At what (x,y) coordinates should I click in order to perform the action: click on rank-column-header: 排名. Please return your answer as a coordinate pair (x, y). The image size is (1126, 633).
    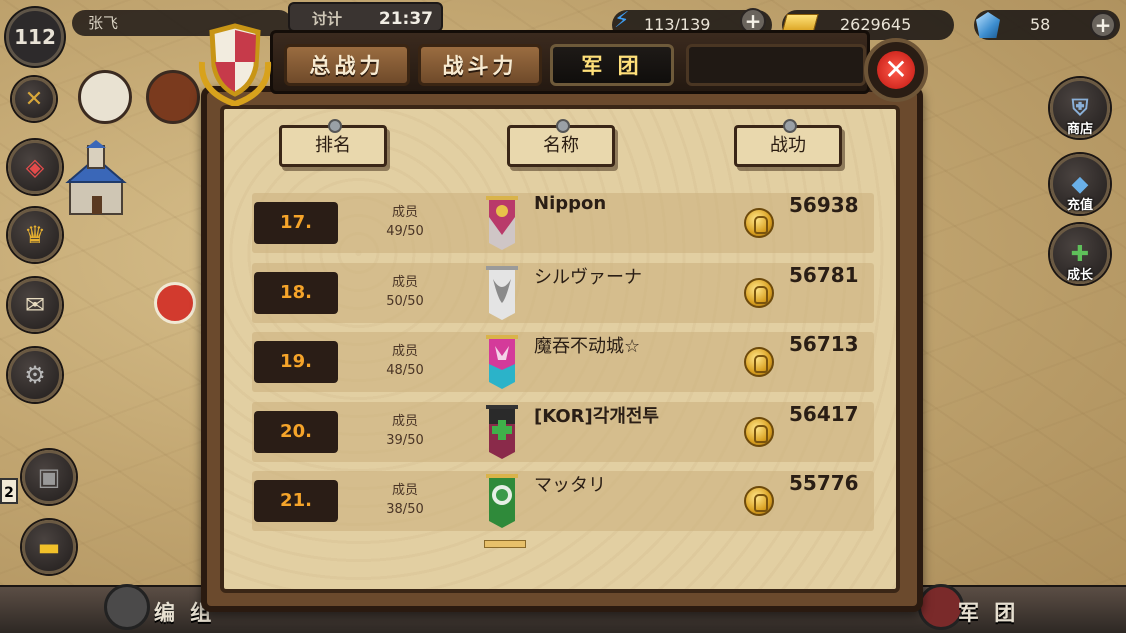
    Looking at the image, I should click on (333, 143).